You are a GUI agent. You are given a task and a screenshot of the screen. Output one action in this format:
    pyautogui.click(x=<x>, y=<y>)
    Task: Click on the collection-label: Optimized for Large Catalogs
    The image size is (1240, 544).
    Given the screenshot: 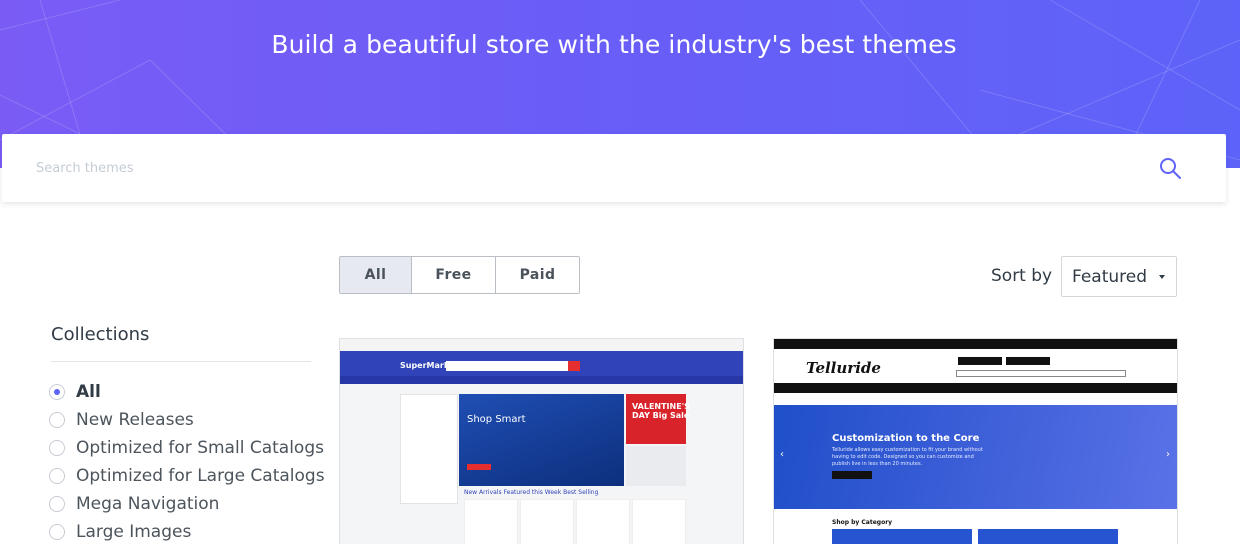 What is the action you would take?
    pyautogui.click(x=200, y=476)
    